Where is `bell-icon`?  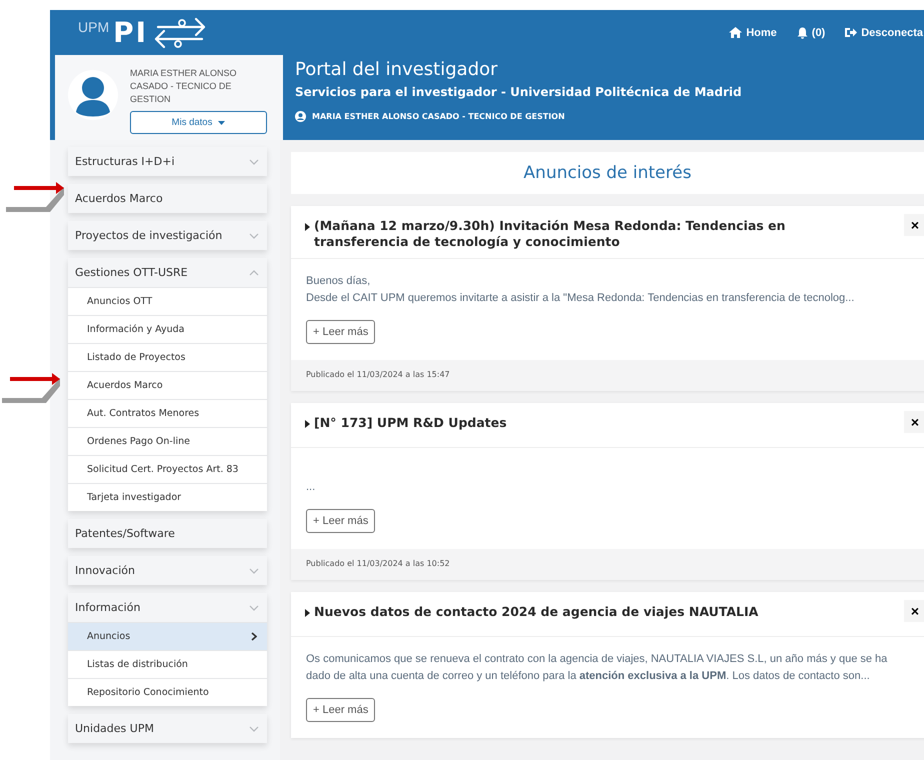
bell-icon is located at coordinates (802, 32).